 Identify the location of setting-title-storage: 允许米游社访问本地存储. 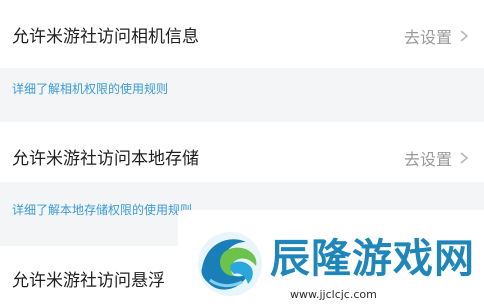
(105, 159).